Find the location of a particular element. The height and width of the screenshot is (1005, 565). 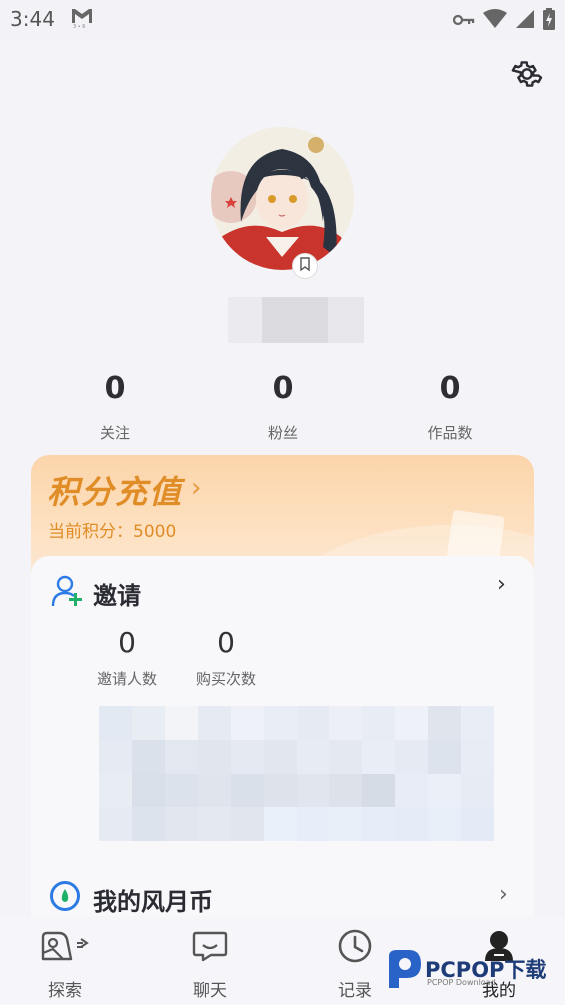

purchase-count-label: 购买次数 is located at coordinates (225, 679).